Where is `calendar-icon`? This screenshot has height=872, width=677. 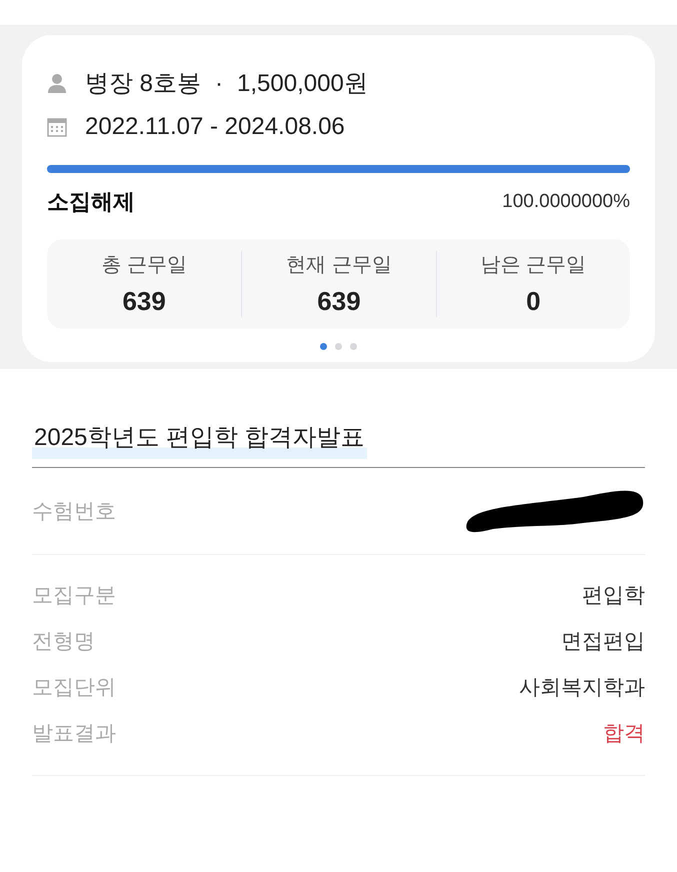 calendar-icon is located at coordinates (57, 127).